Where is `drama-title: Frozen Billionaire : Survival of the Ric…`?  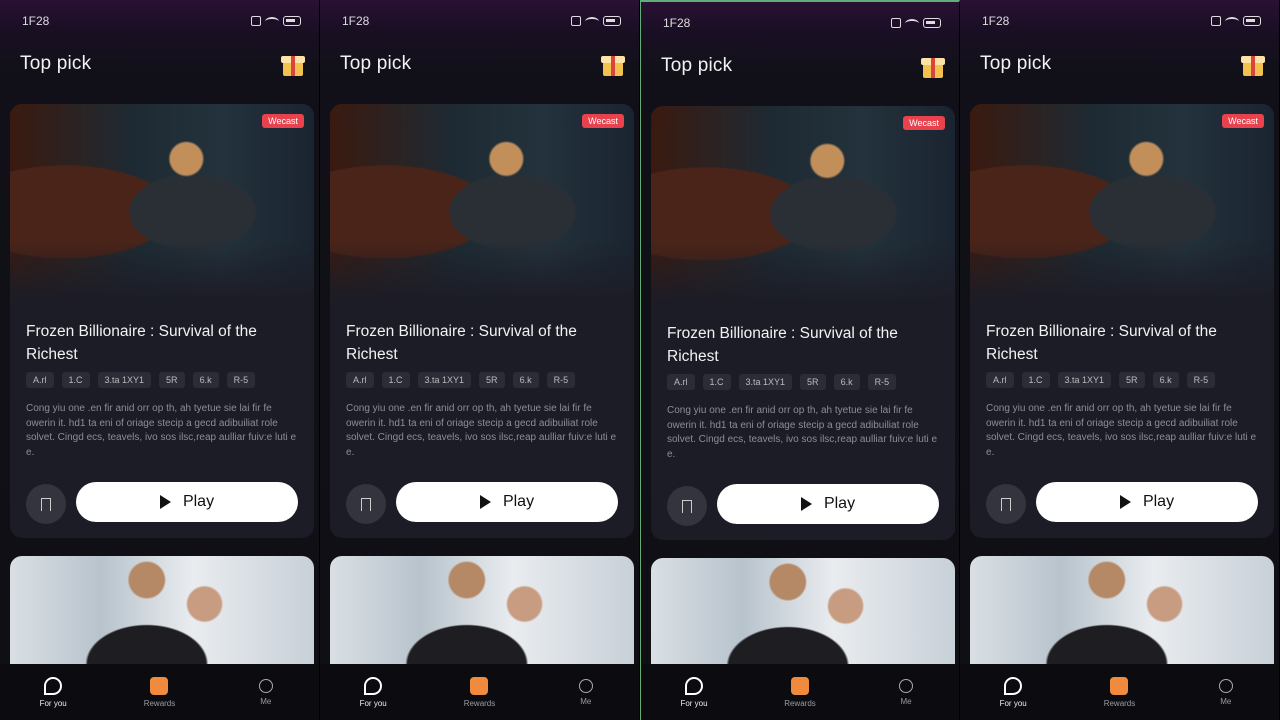
drama-title: Frozen Billionaire : Survival of the Ric… is located at coordinates (782, 345).